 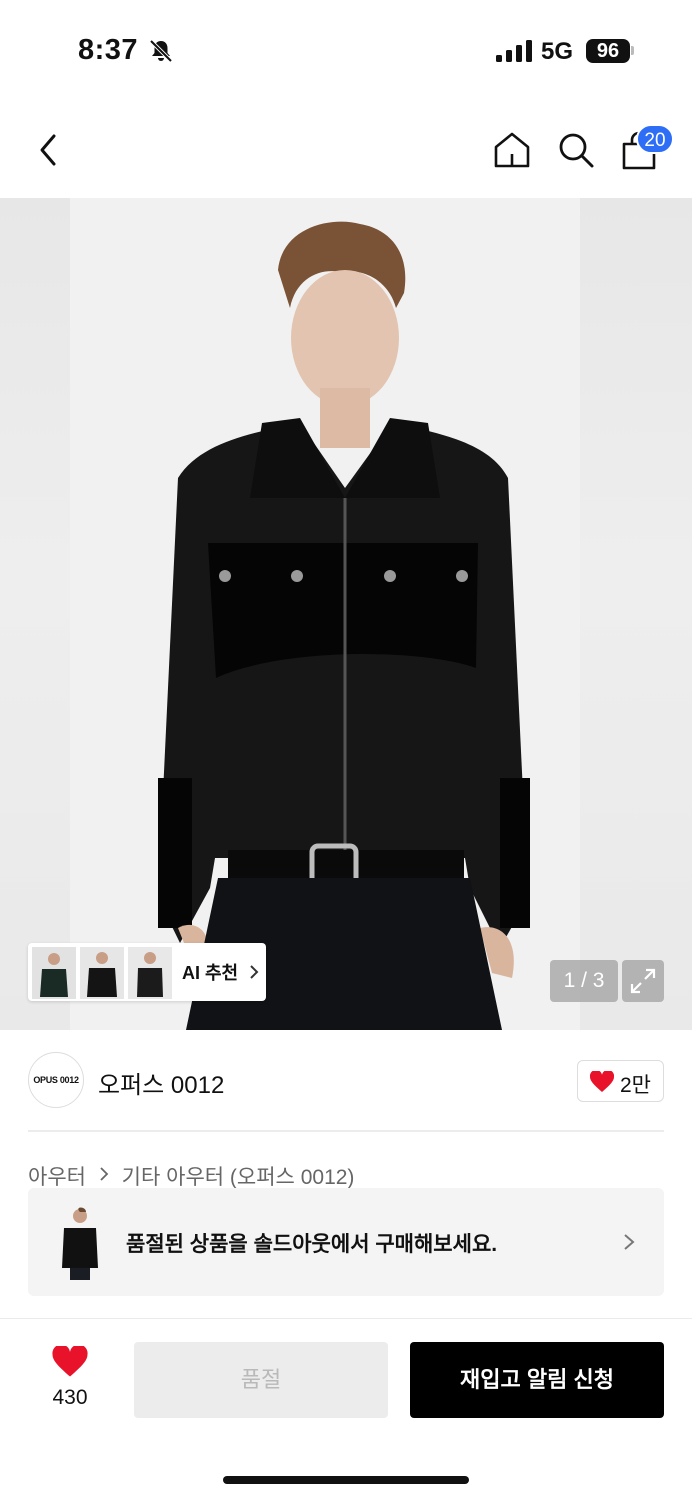 I want to click on breadcrumb: 아우터 기타 아우터 (오퍼스 0012), so click(x=191, y=1176).